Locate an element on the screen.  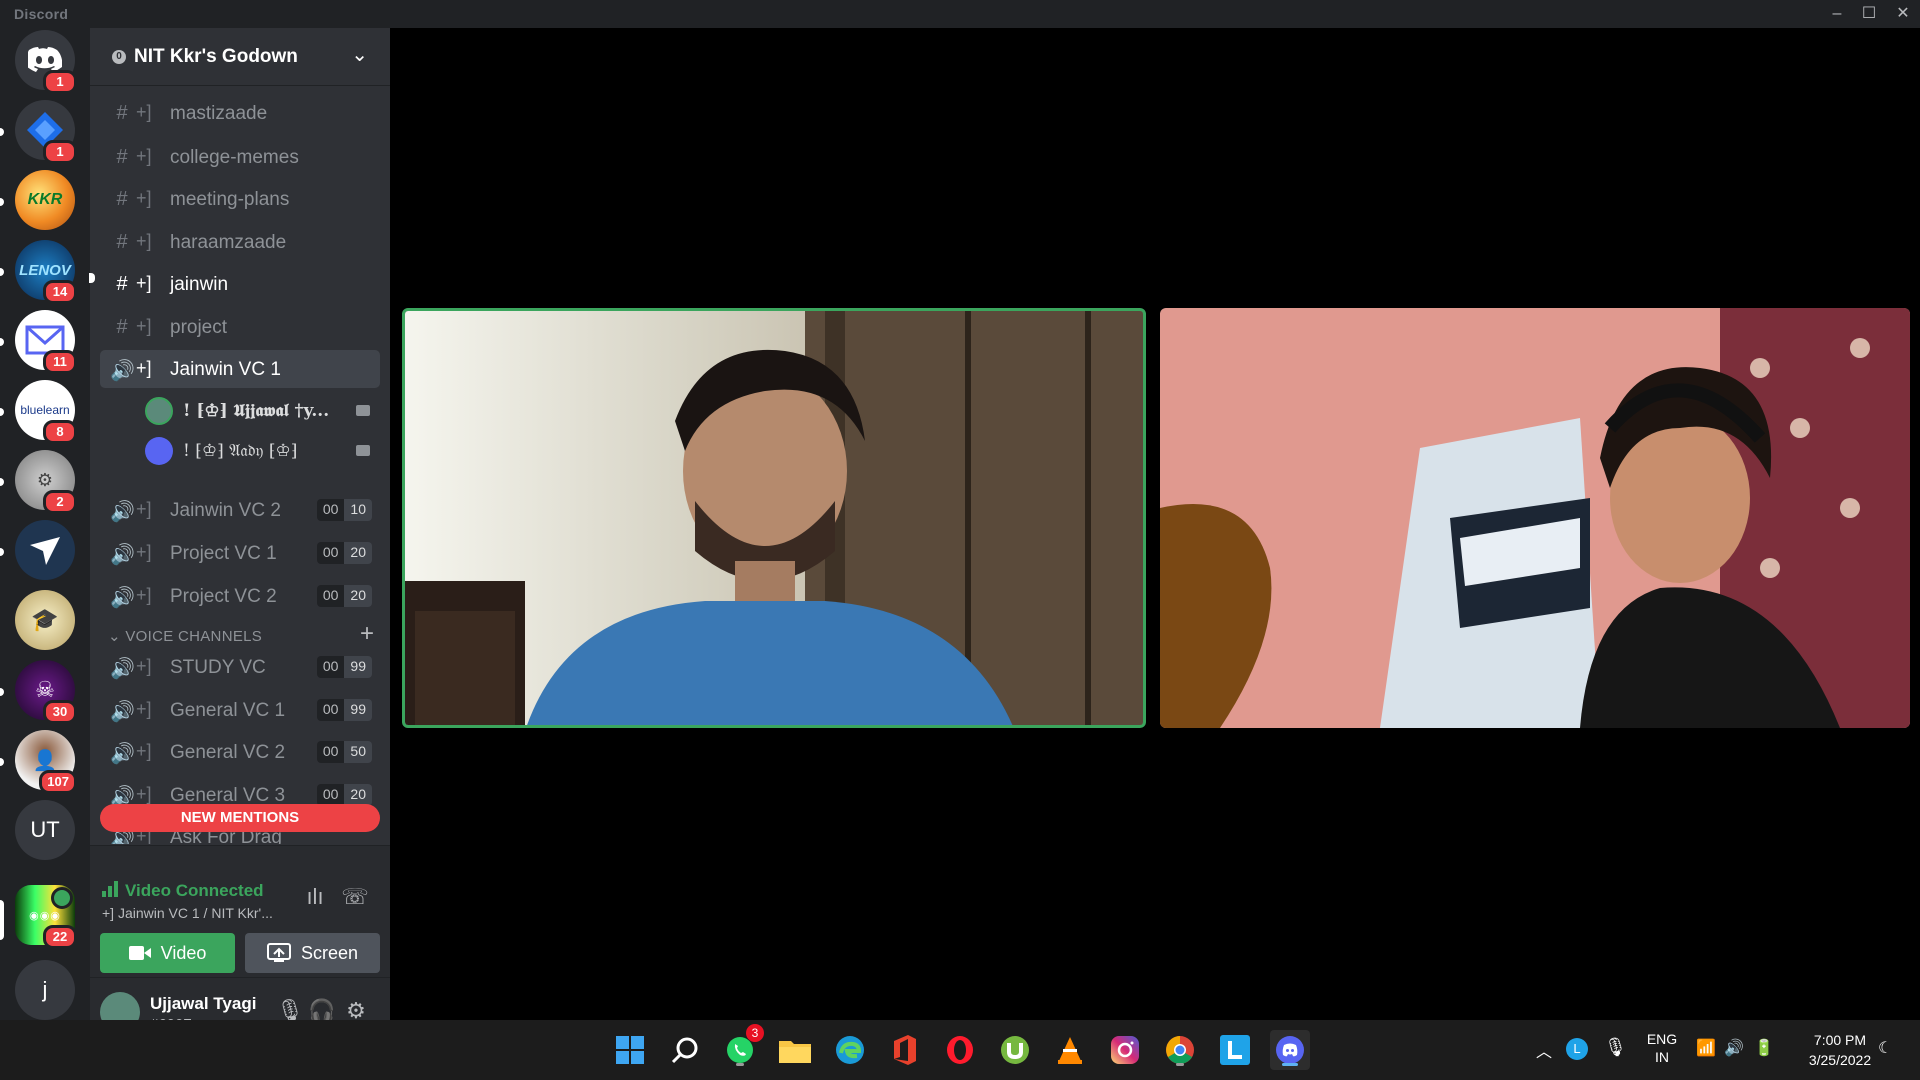
noise-suppression-icon: ılı is located at coordinates (315, 899).